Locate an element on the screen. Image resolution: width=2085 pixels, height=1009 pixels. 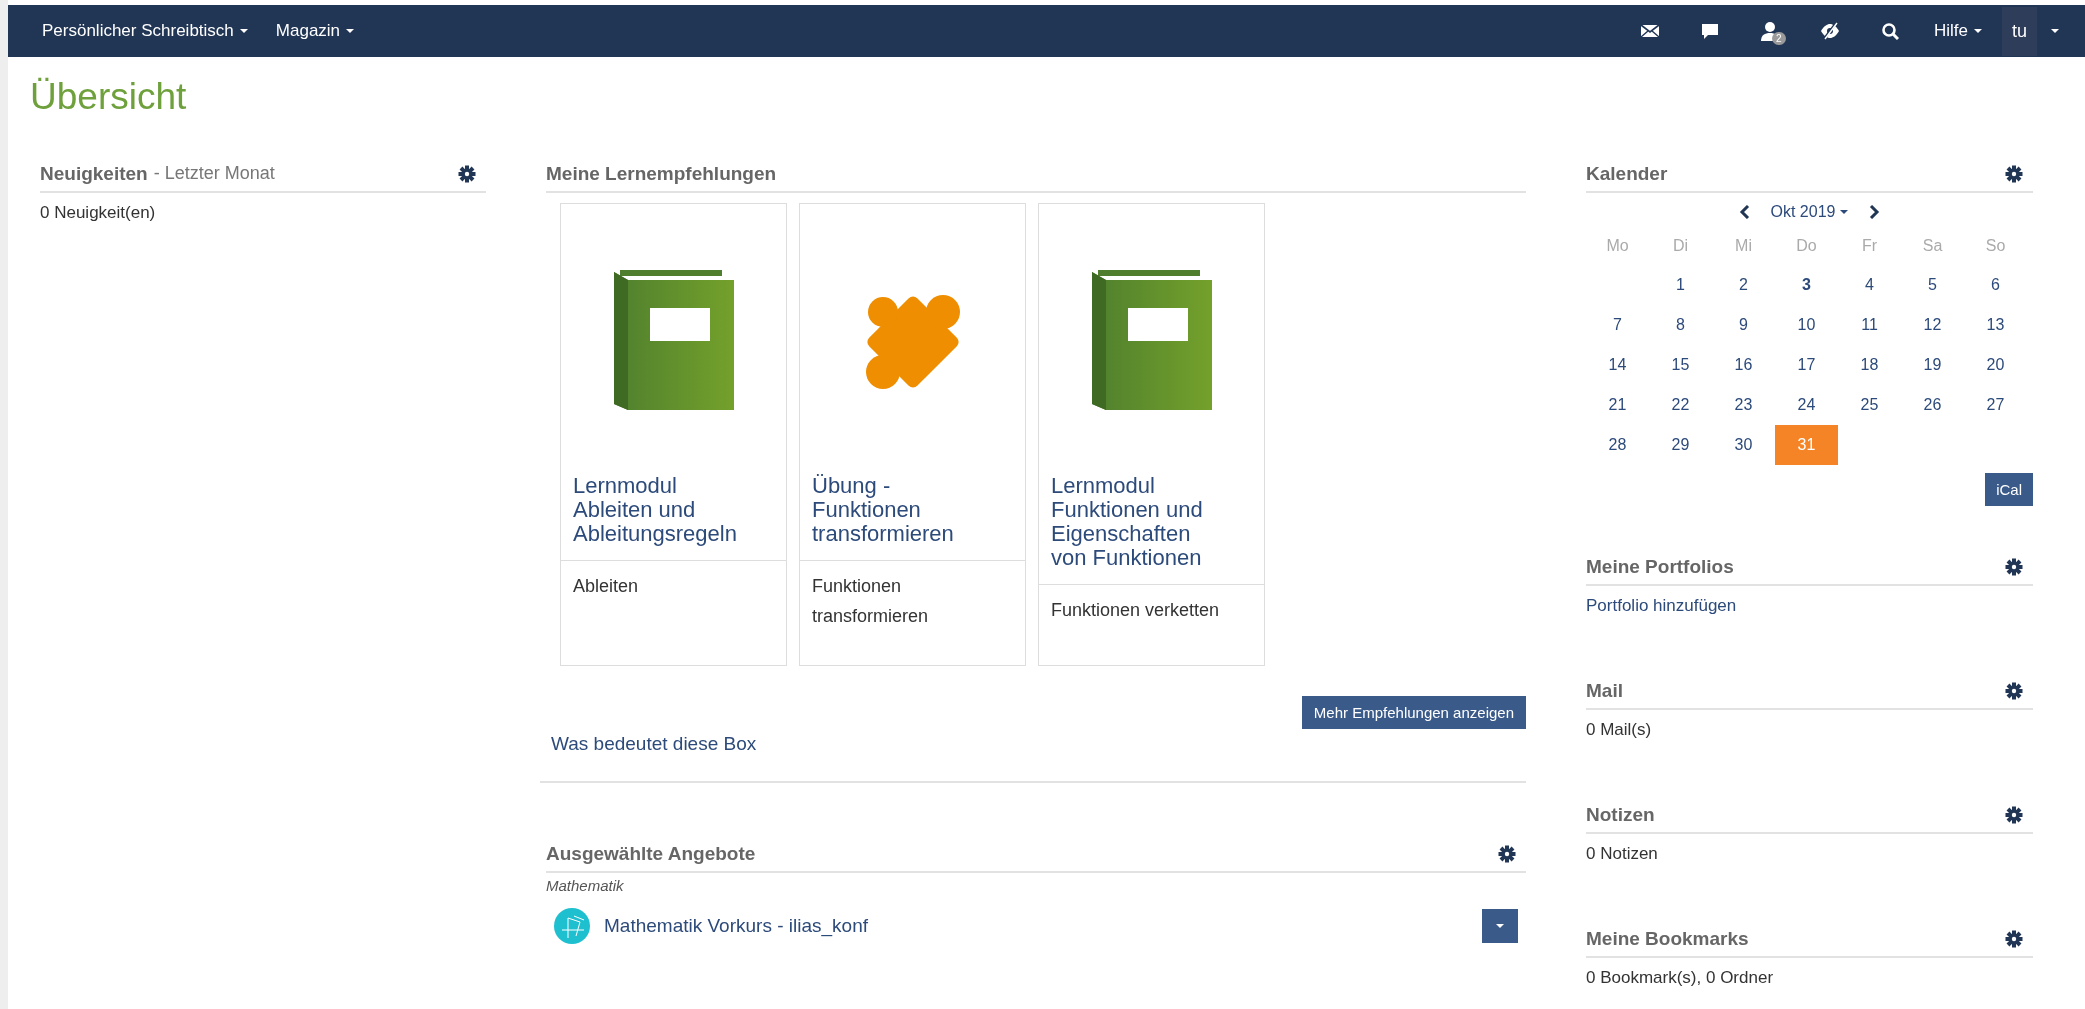
calendar-day: 13 is located at coordinates (1995, 325).